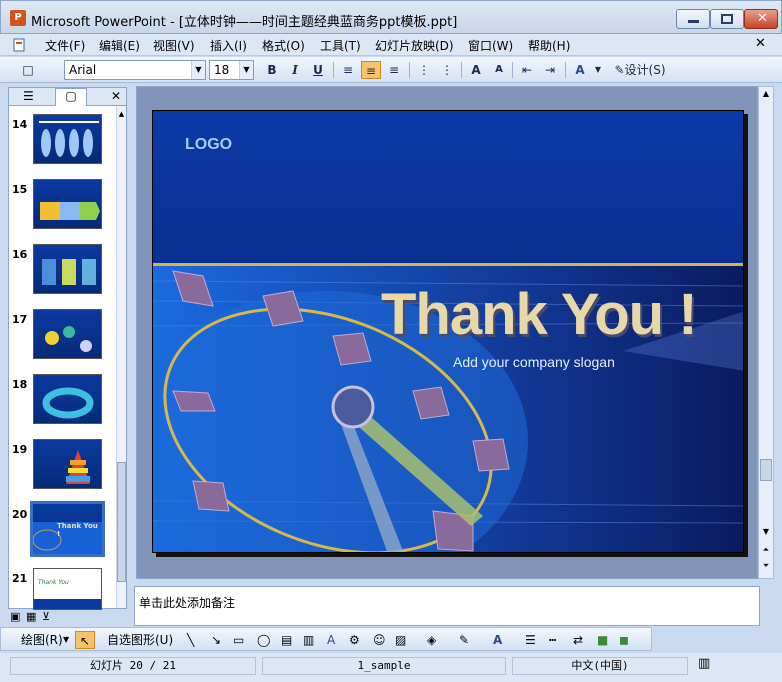 Image resolution: width=782 pixels, height=682 pixels. I want to click on menu-window: 窗口(W), so click(490, 45).